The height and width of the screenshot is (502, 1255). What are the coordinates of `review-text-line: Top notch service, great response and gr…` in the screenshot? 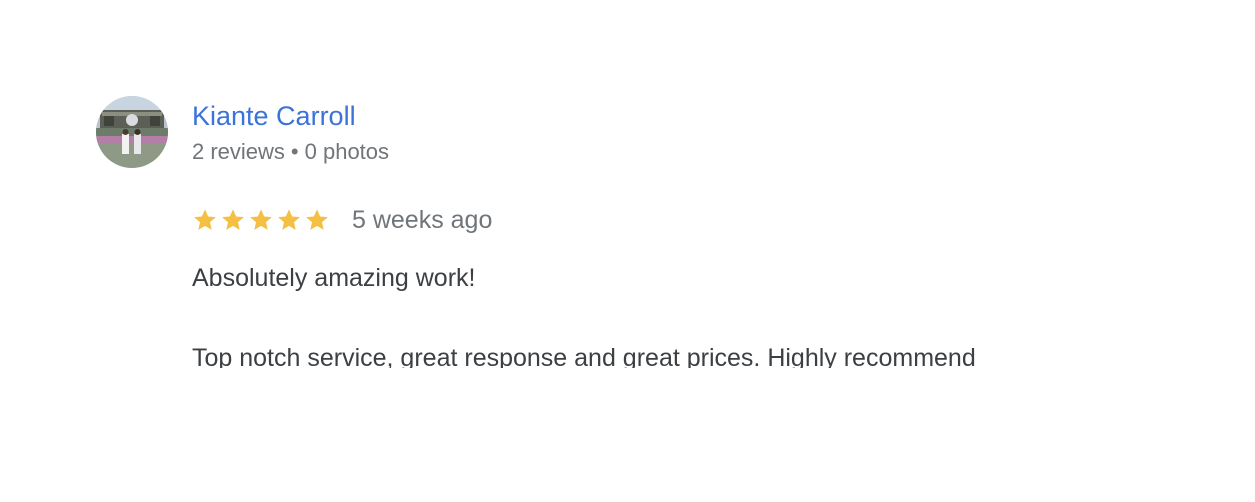 It's located at (584, 356).